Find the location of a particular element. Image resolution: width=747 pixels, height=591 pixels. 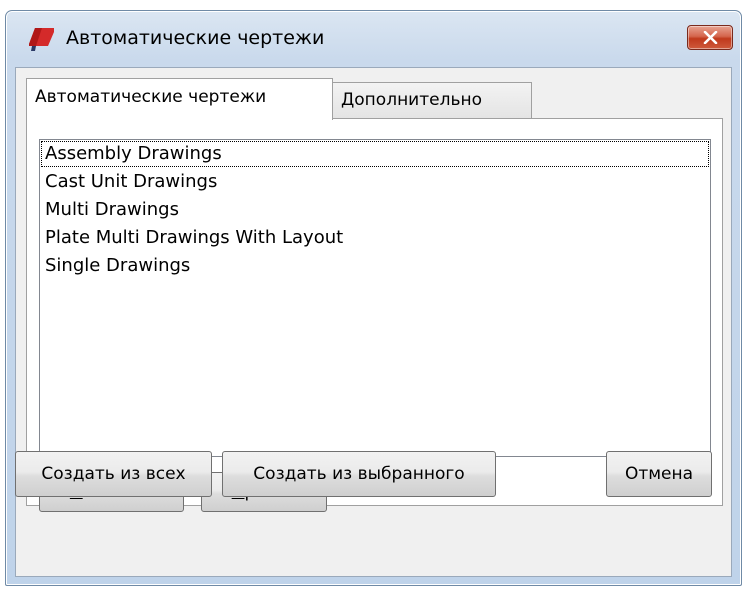

list-item: Single Drawings is located at coordinates (375, 266).